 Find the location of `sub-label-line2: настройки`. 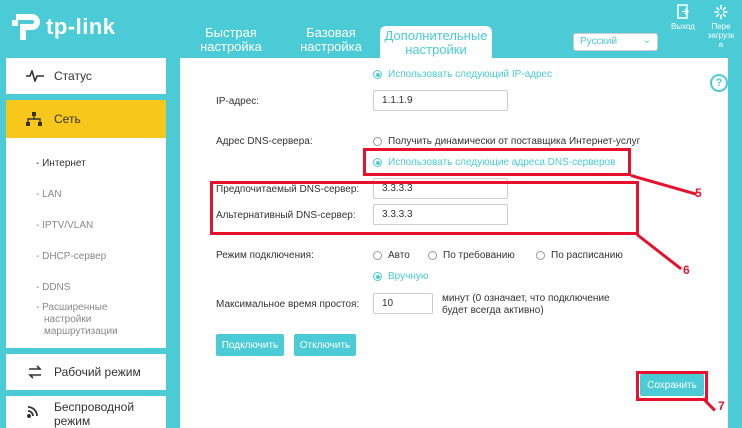

sub-label-line2: настройки is located at coordinates (68, 319).